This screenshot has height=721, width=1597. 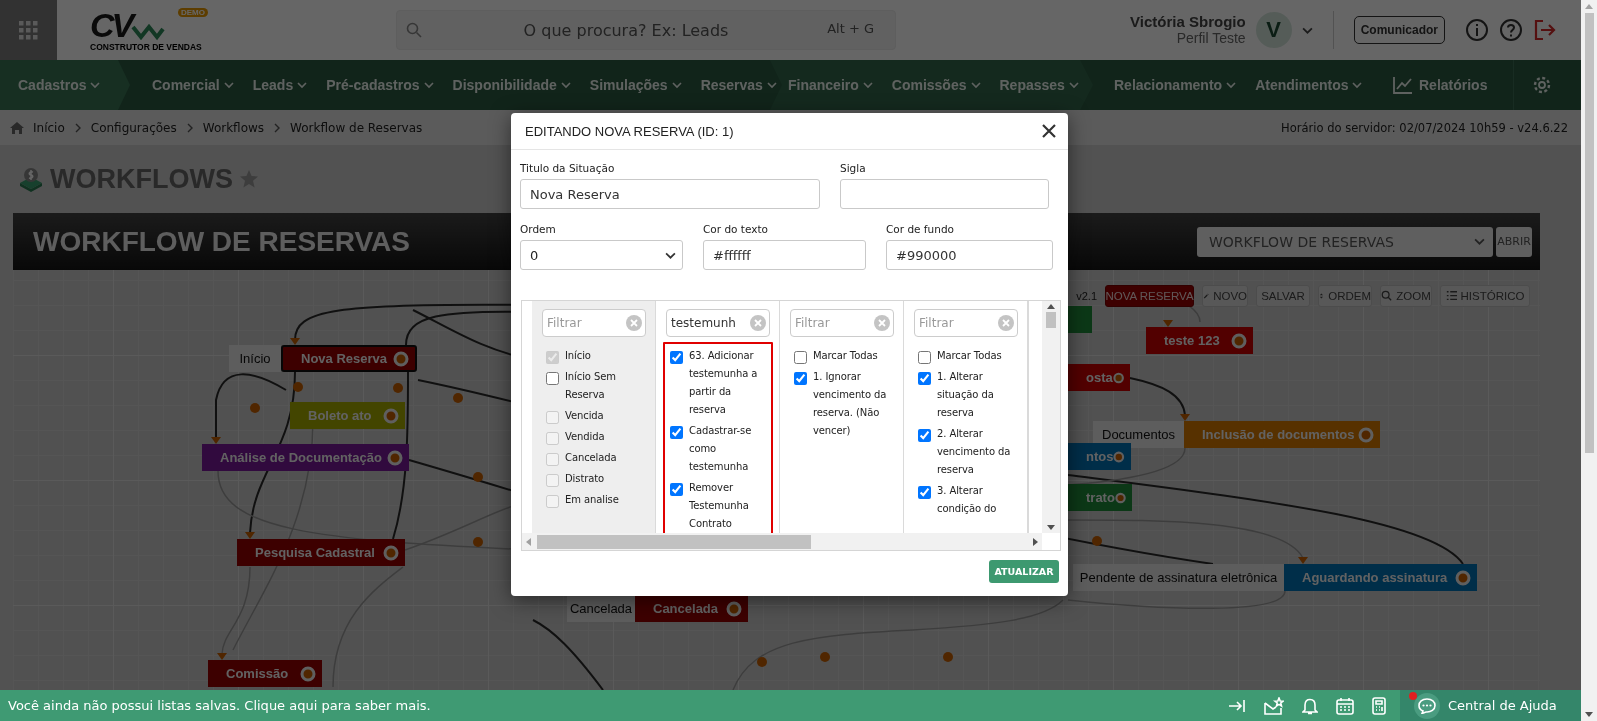 I want to click on scroll-right-icon, so click(x=1035, y=541).